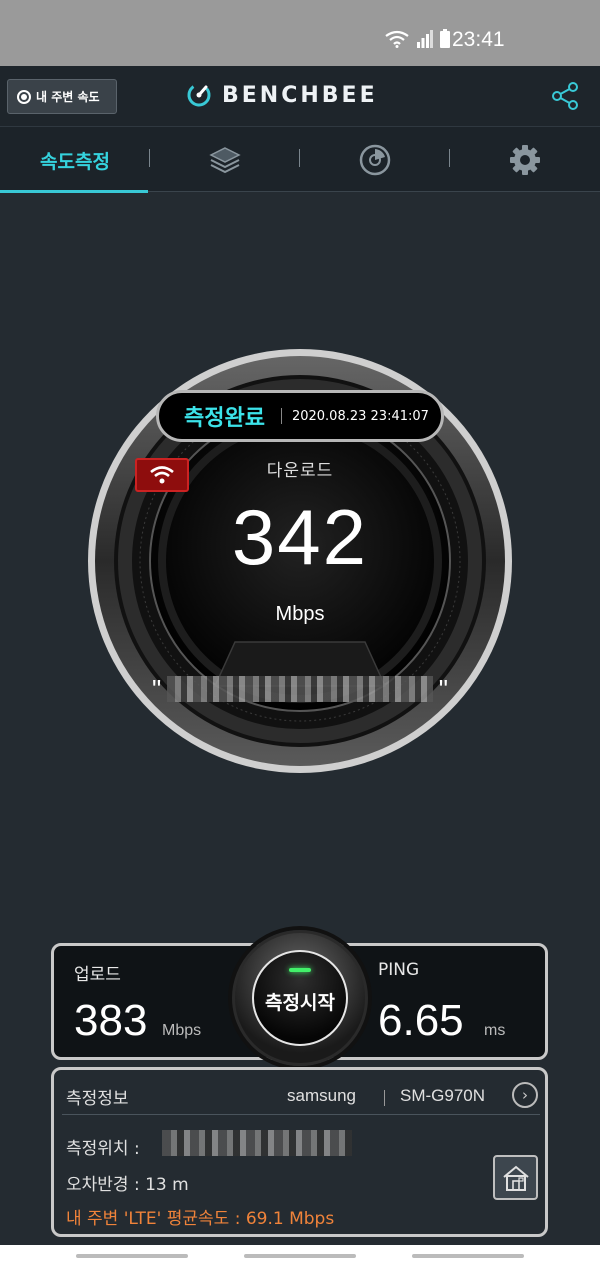  Describe the element at coordinates (127, 1185) in the screenshot. I see `error-radius: 오차반경 : 13 m` at that location.